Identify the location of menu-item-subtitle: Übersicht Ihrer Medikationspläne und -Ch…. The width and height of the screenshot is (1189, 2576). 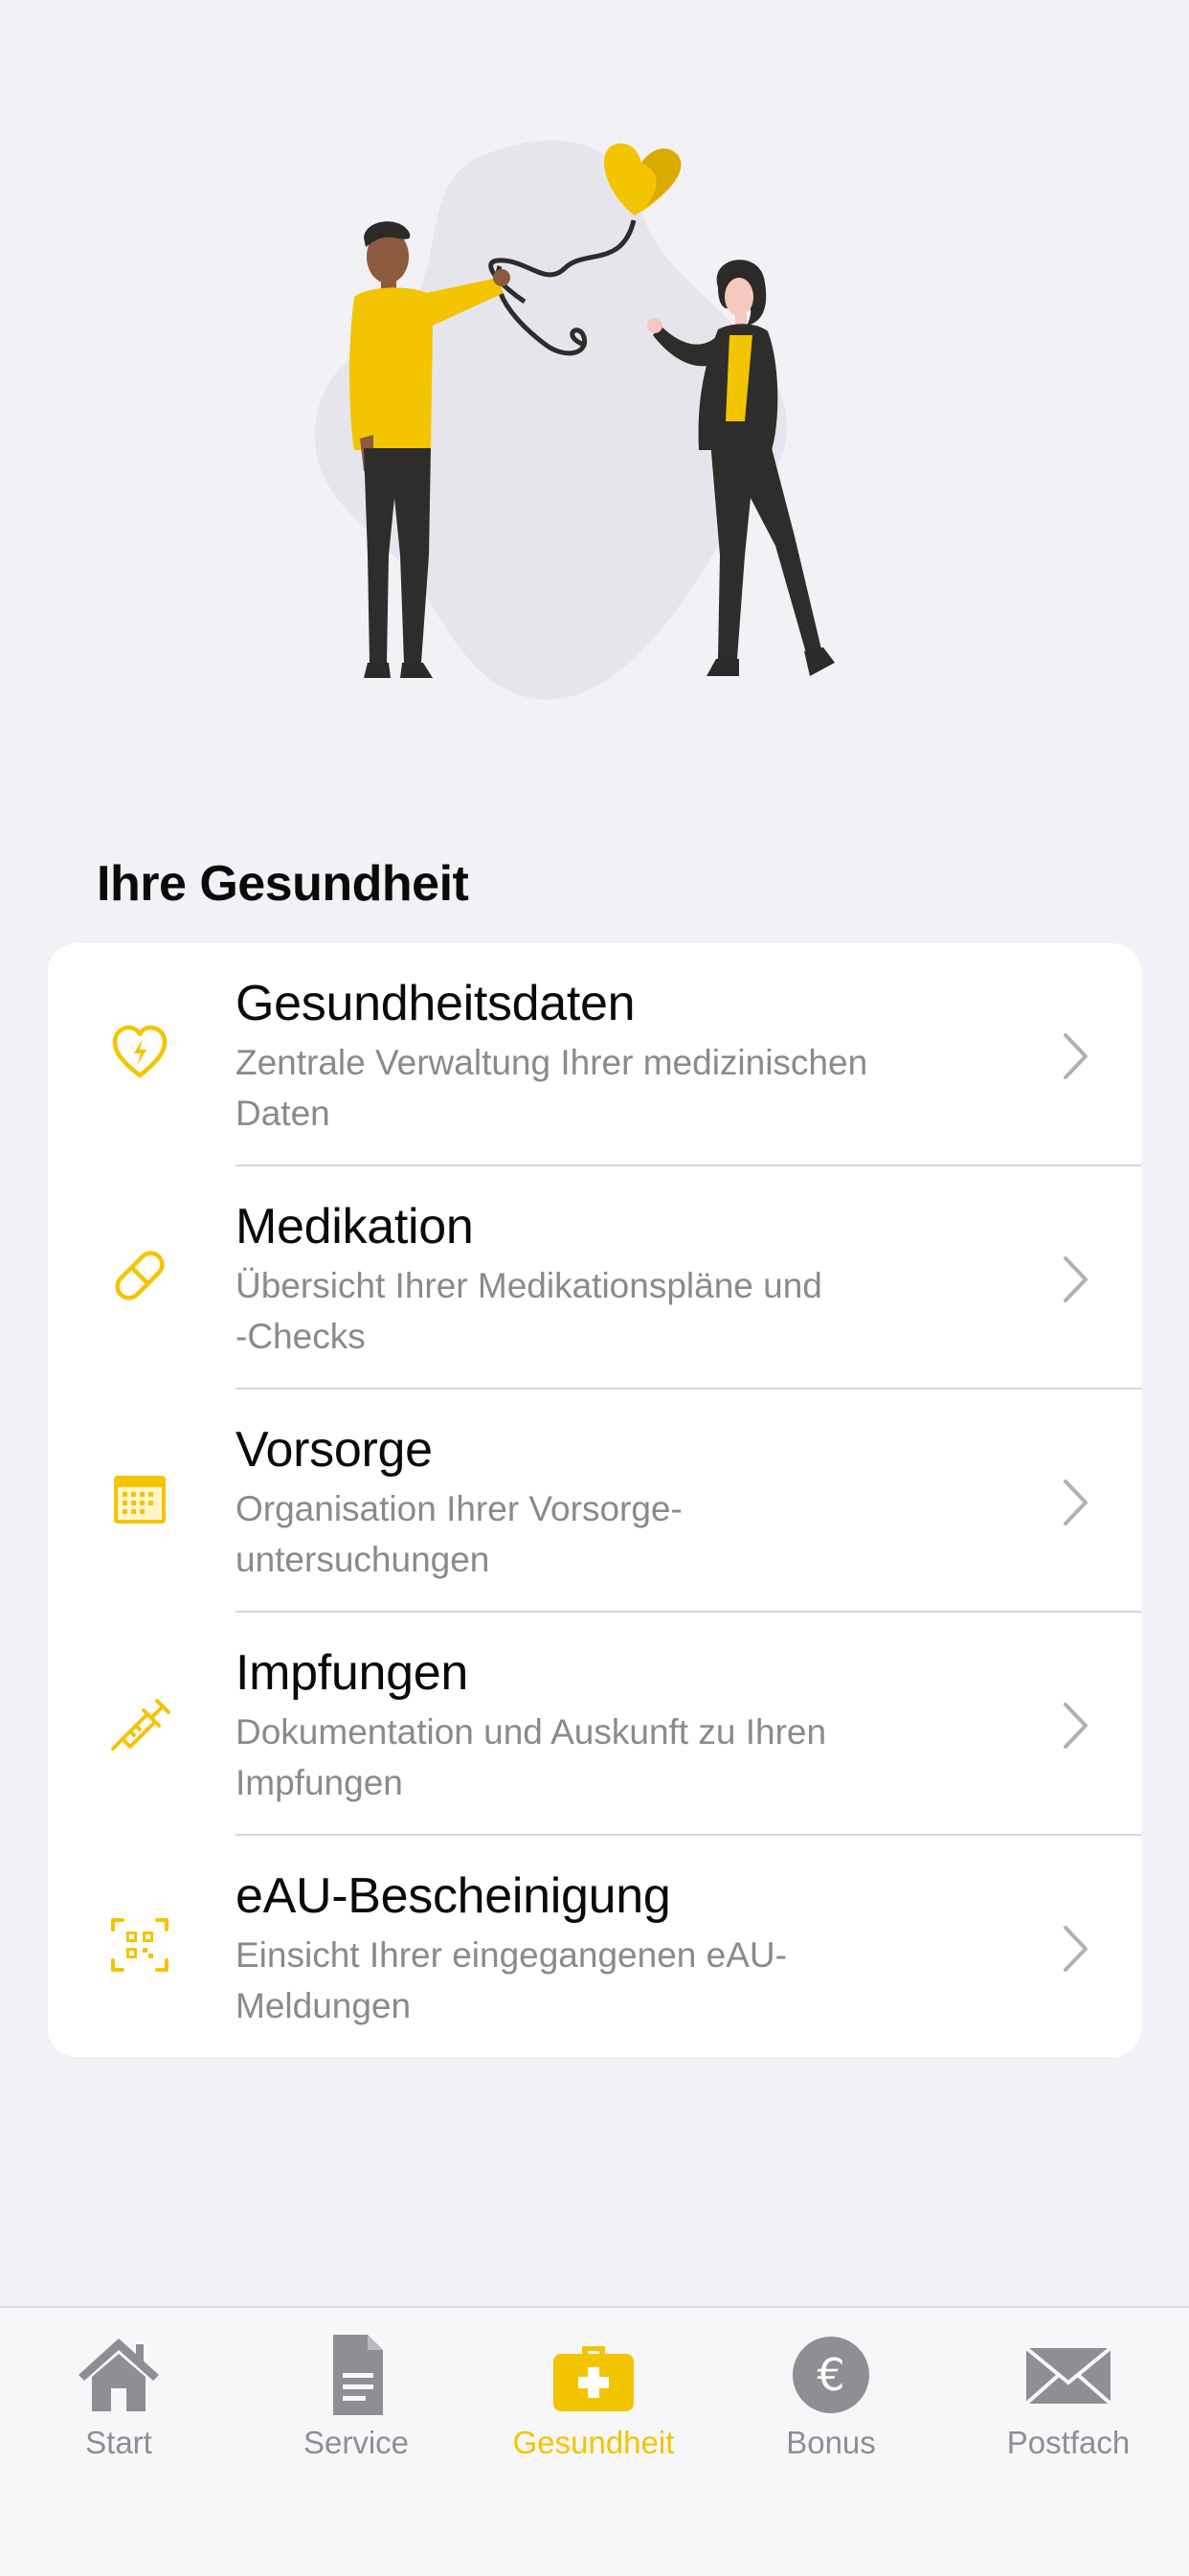
(529, 1311).